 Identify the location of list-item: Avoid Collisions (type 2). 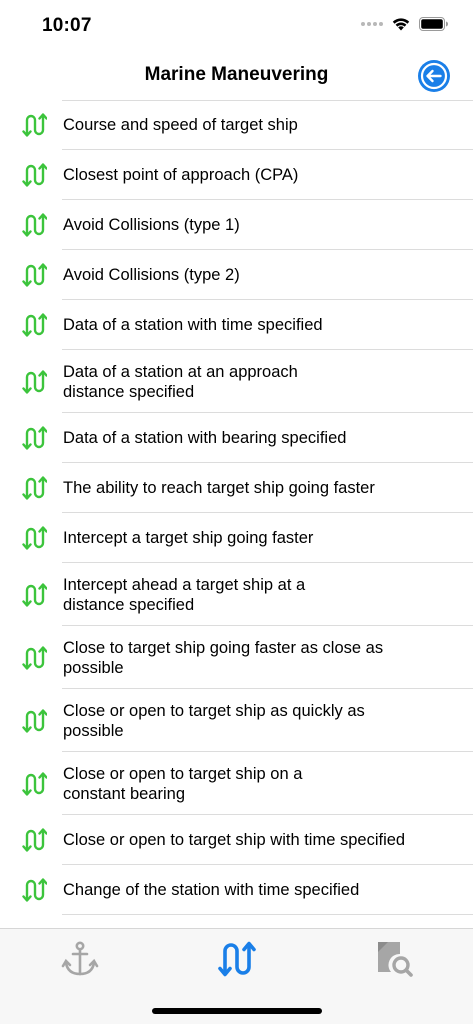
(236, 275).